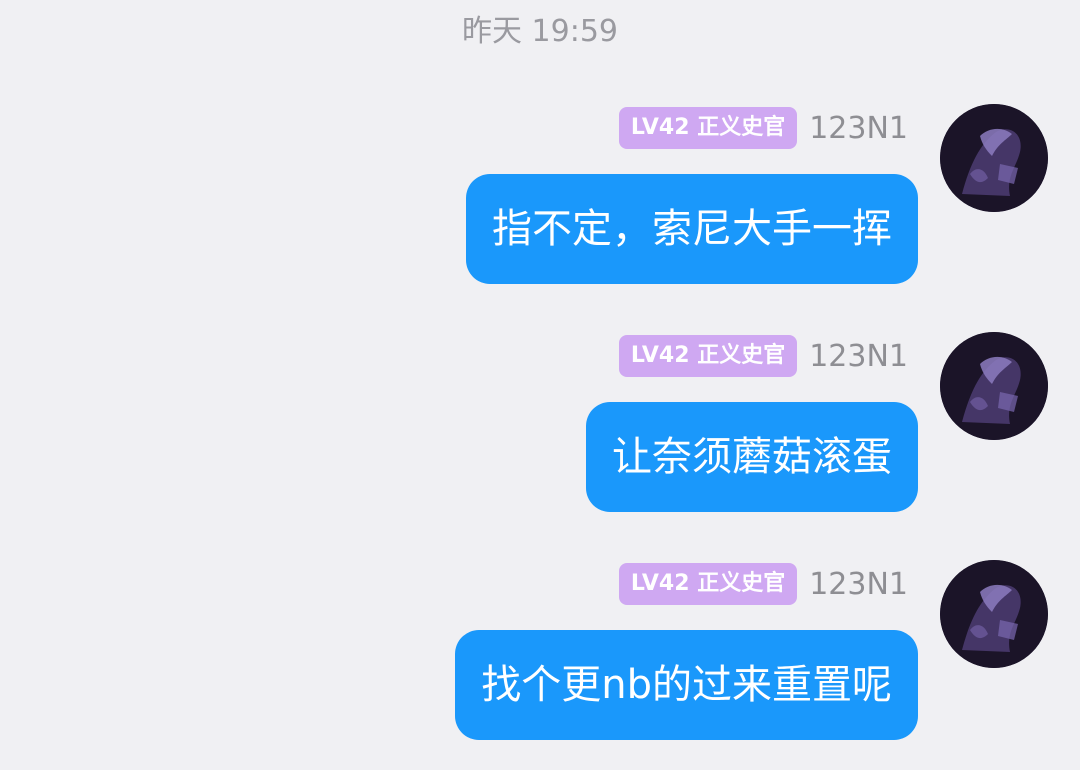 The image size is (1080, 770). I want to click on message-bubble: 指不定，索尼大手一挥, so click(692, 229).